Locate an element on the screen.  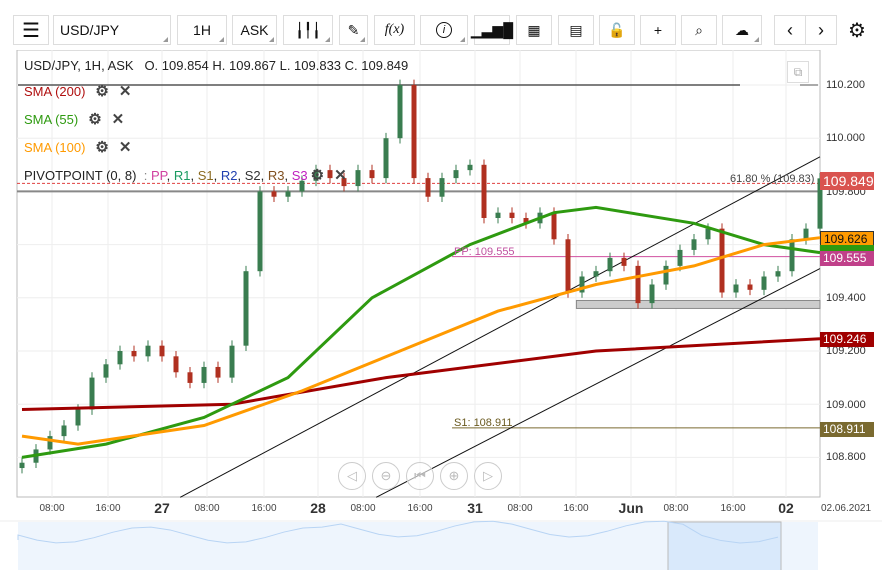
price-zone is located at coordinates (698, 304).